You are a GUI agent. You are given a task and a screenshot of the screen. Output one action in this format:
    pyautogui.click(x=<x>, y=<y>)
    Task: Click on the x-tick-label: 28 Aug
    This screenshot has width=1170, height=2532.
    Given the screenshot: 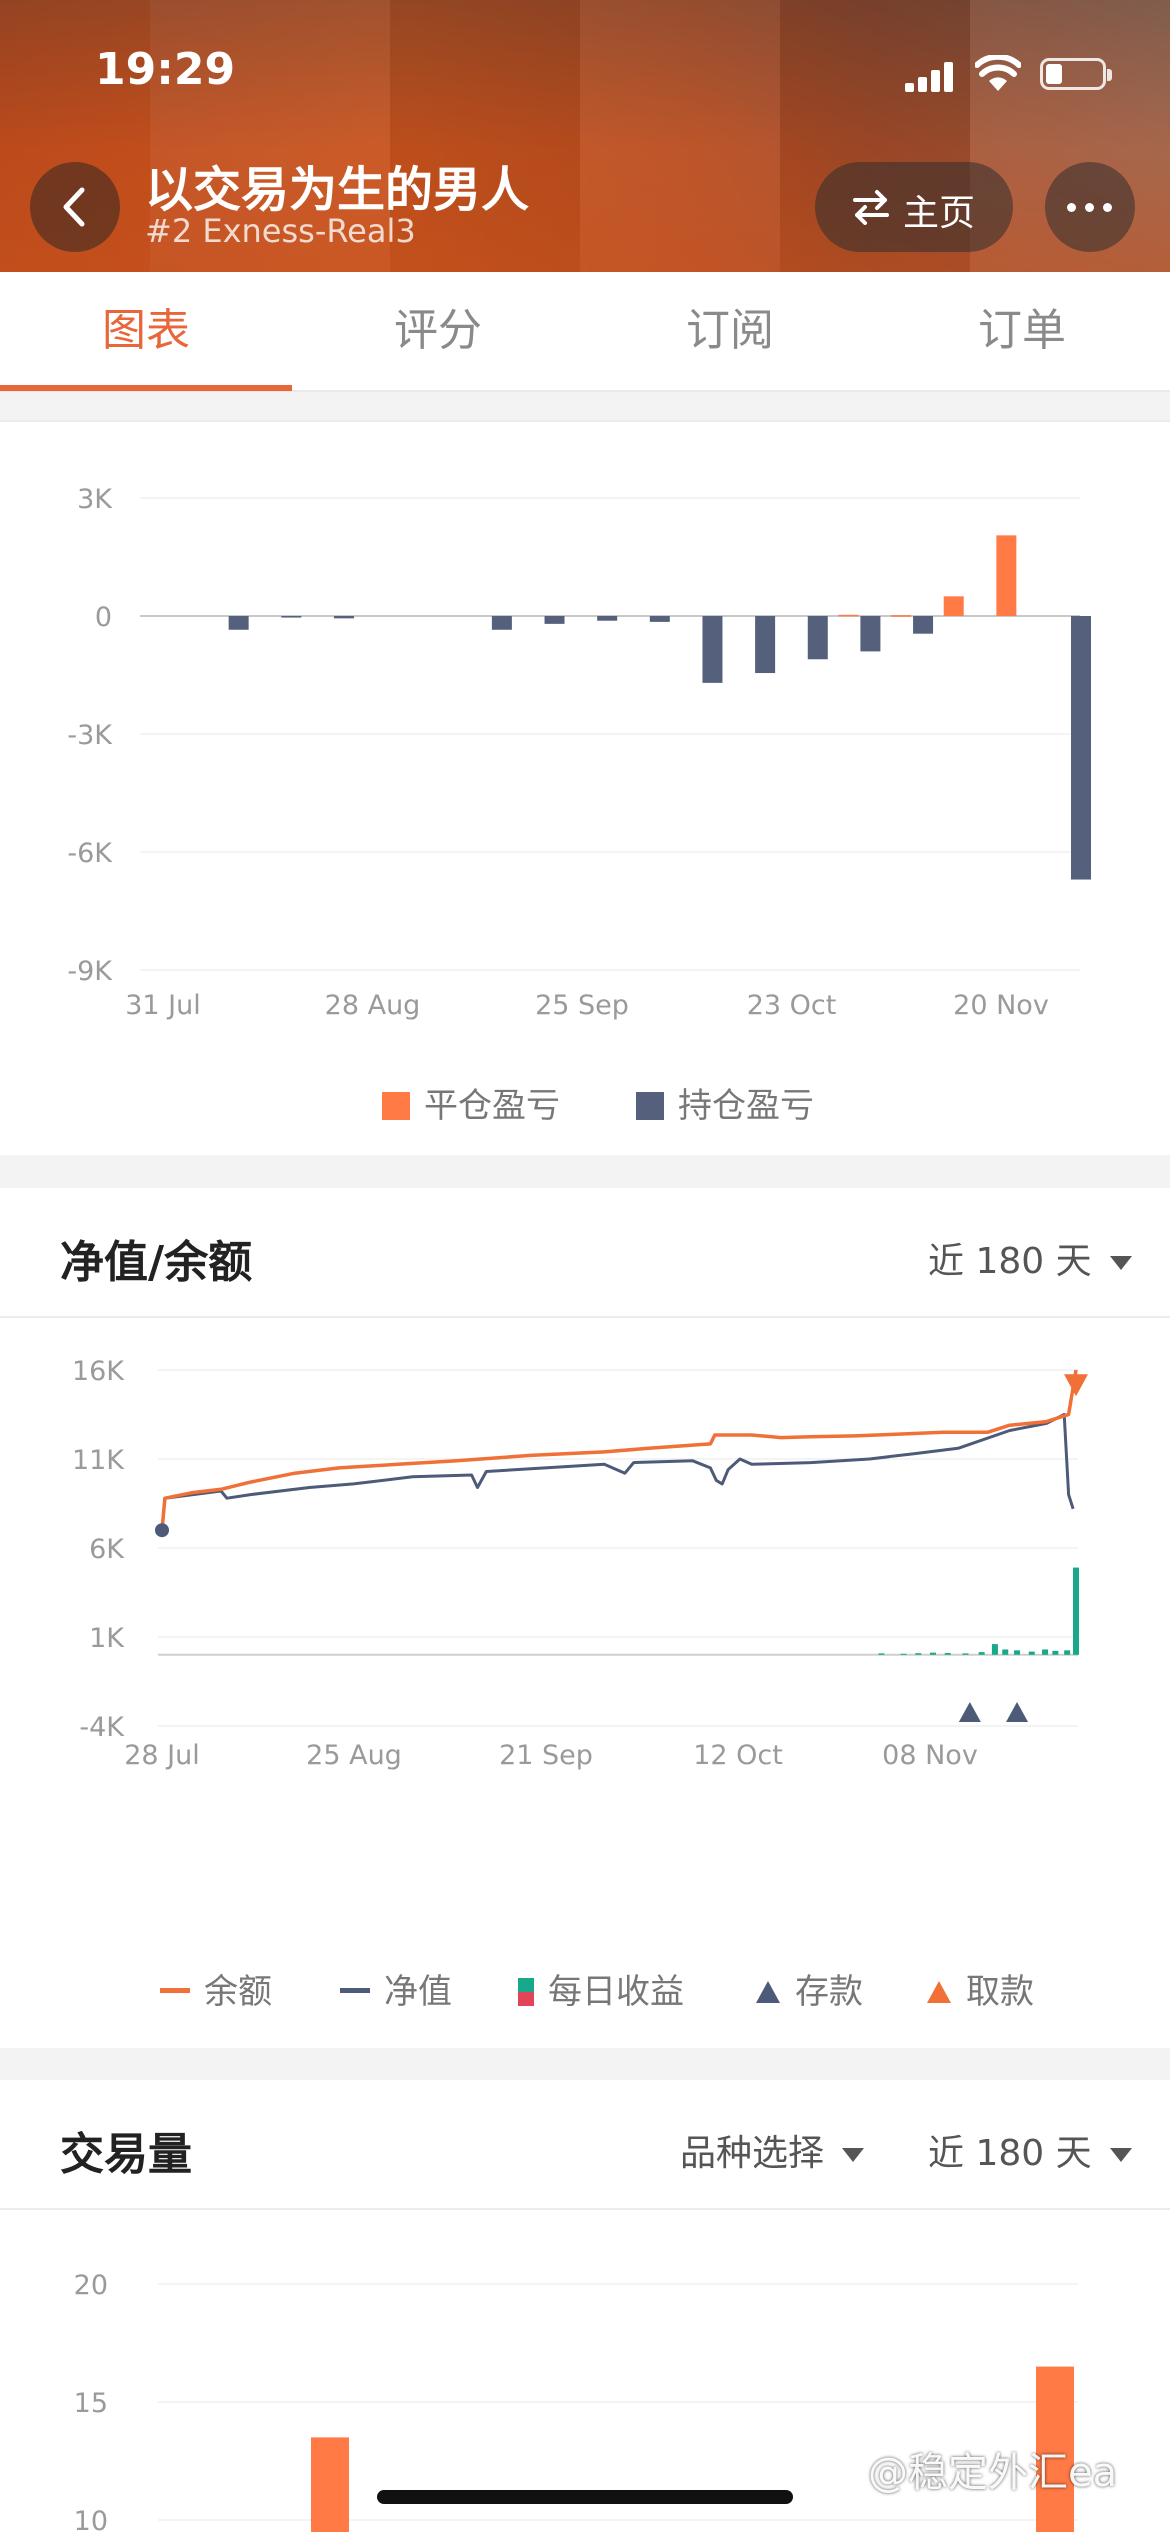 What is the action you would take?
    pyautogui.click(x=373, y=1005)
    